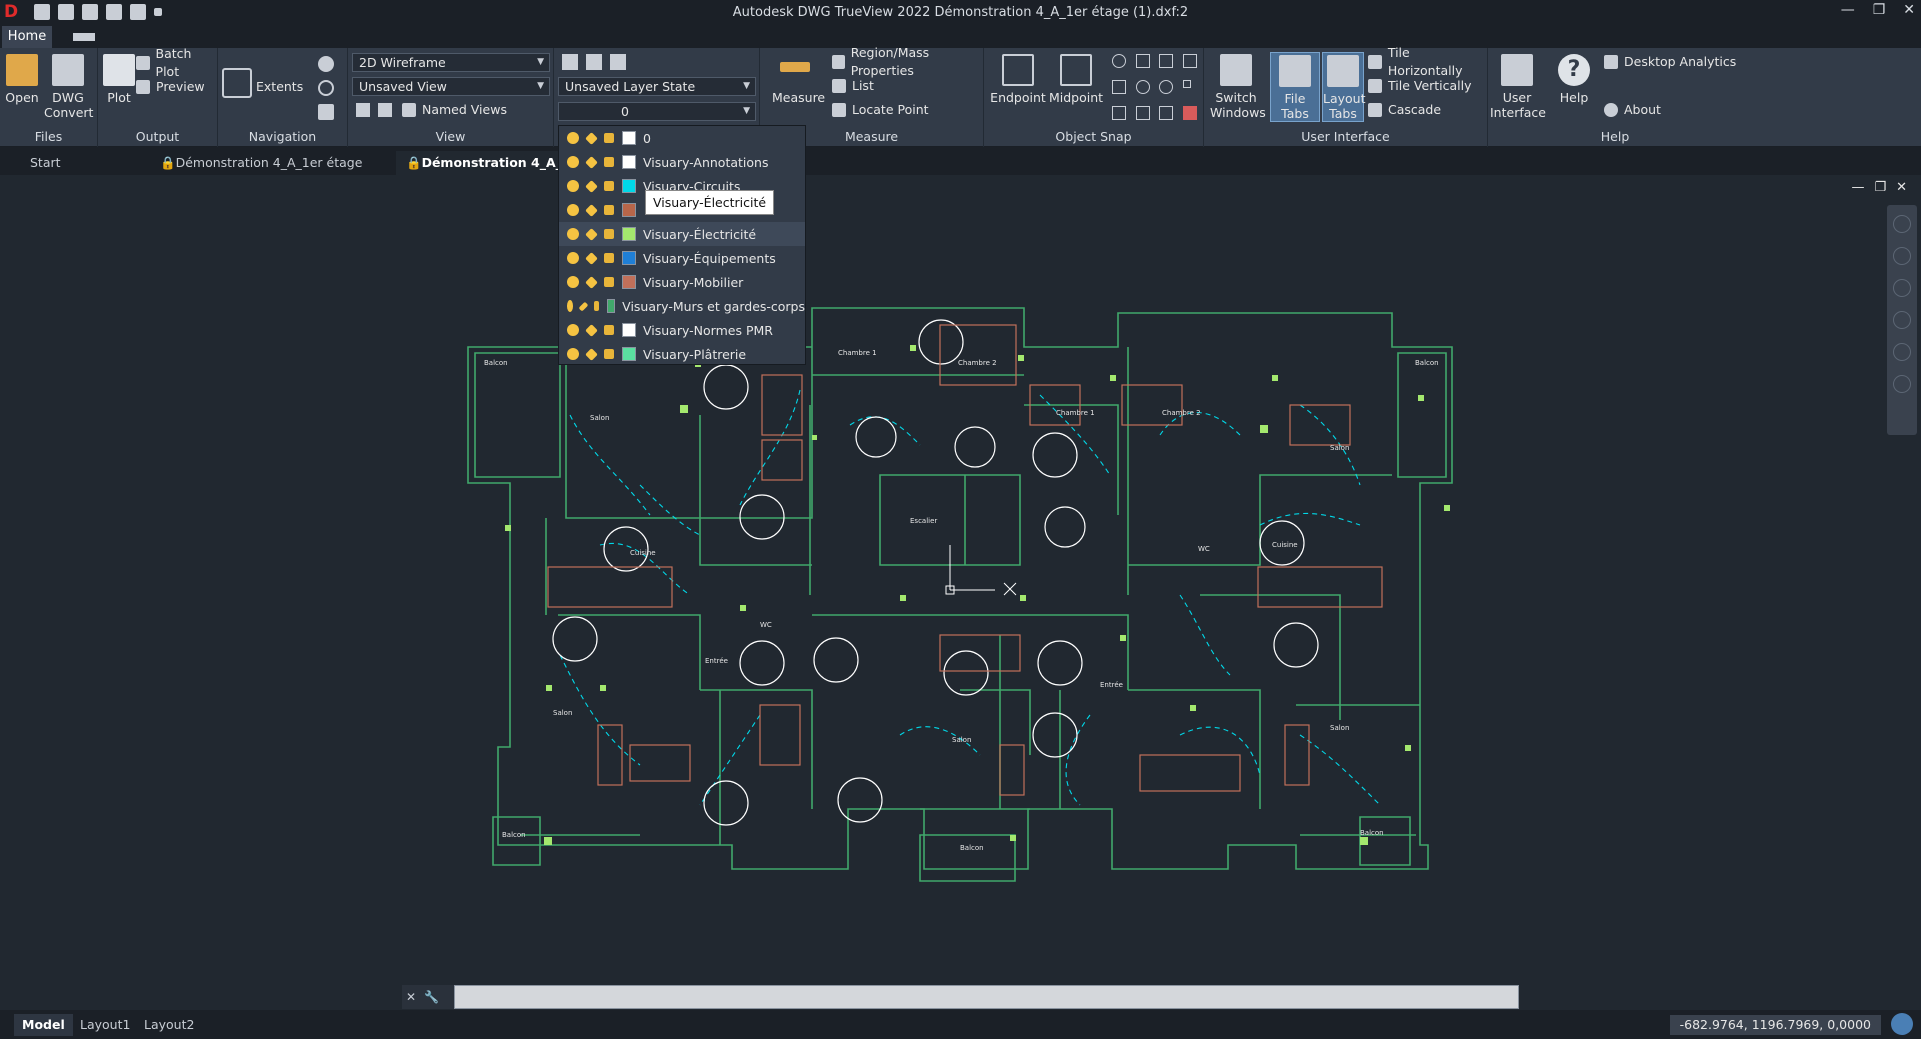 The image size is (1921, 1039). I want to click on restore-button: ❐, so click(1879, 10).